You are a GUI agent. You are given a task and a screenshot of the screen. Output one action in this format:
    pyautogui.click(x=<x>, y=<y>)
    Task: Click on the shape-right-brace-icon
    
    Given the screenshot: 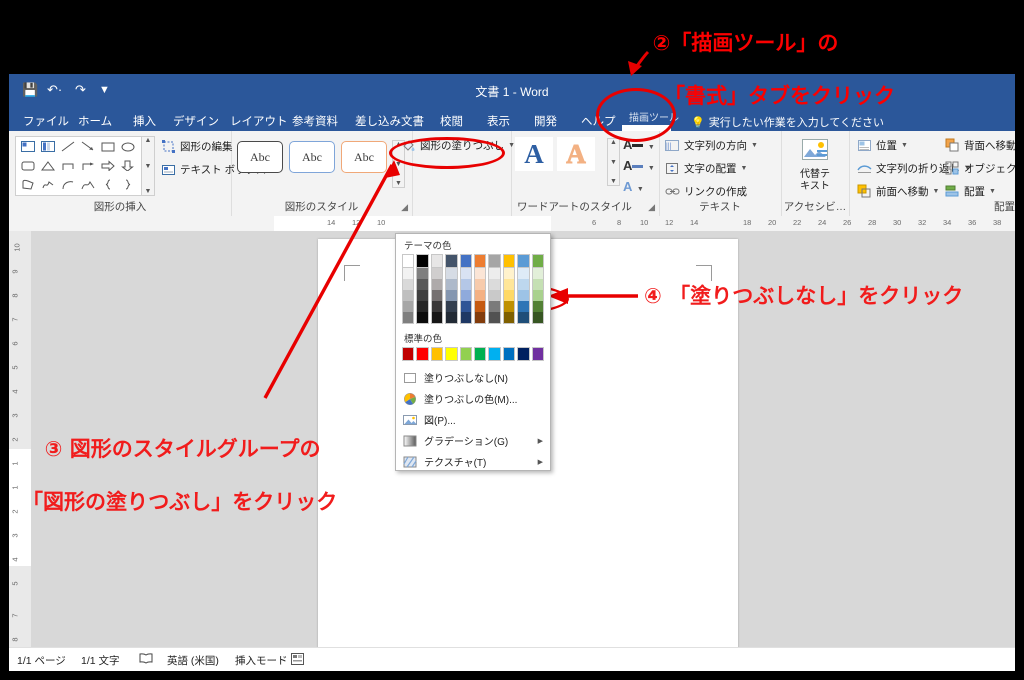 What is the action you would take?
    pyautogui.click(x=128, y=184)
    